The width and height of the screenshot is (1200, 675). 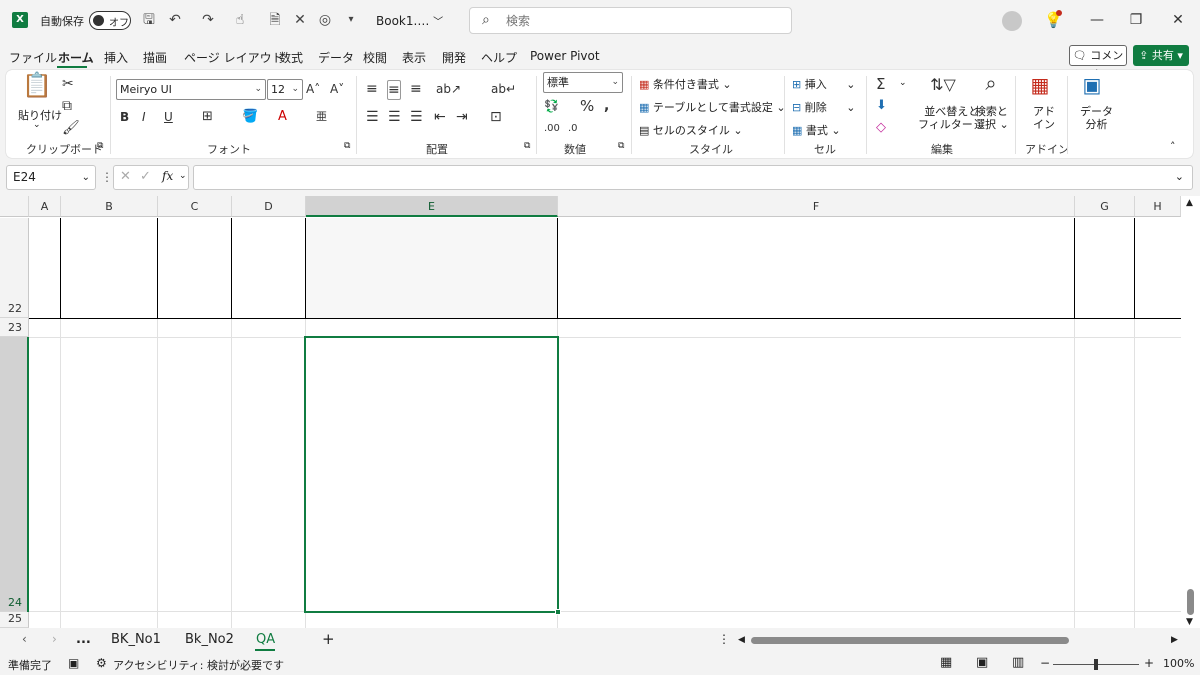 What do you see at coordinates (291, 57) in the screenshot?
I see `tab-formulas: 数式` at bounding box center [291, 57].